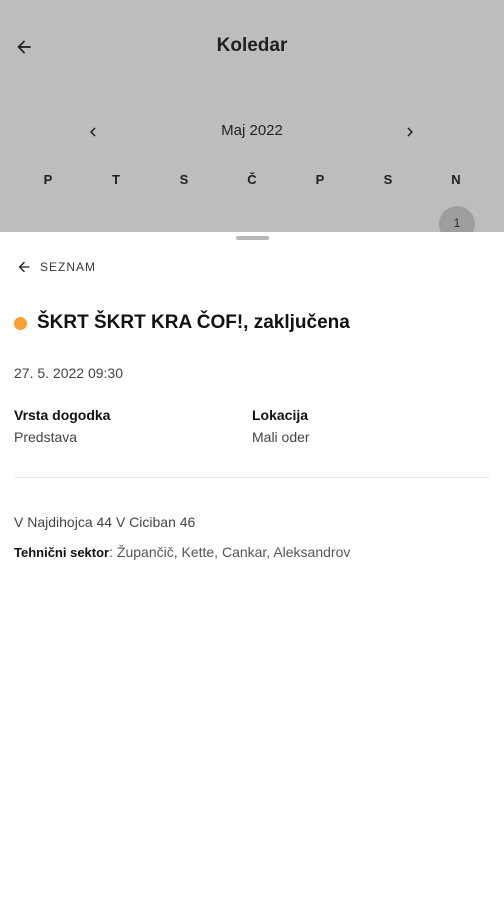  What do you see at coordinates (281, 437) in the screenshot?
I see `event-location-value: Mali oder` at bounding box center [281, 437].